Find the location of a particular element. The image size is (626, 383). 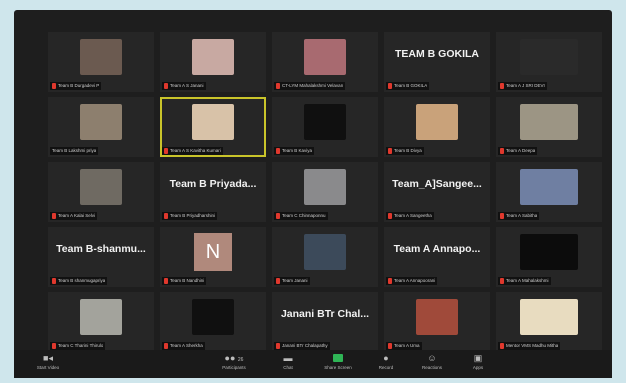

participant-name-tag: Team B GOKILA is located at coordinates (408, 86).